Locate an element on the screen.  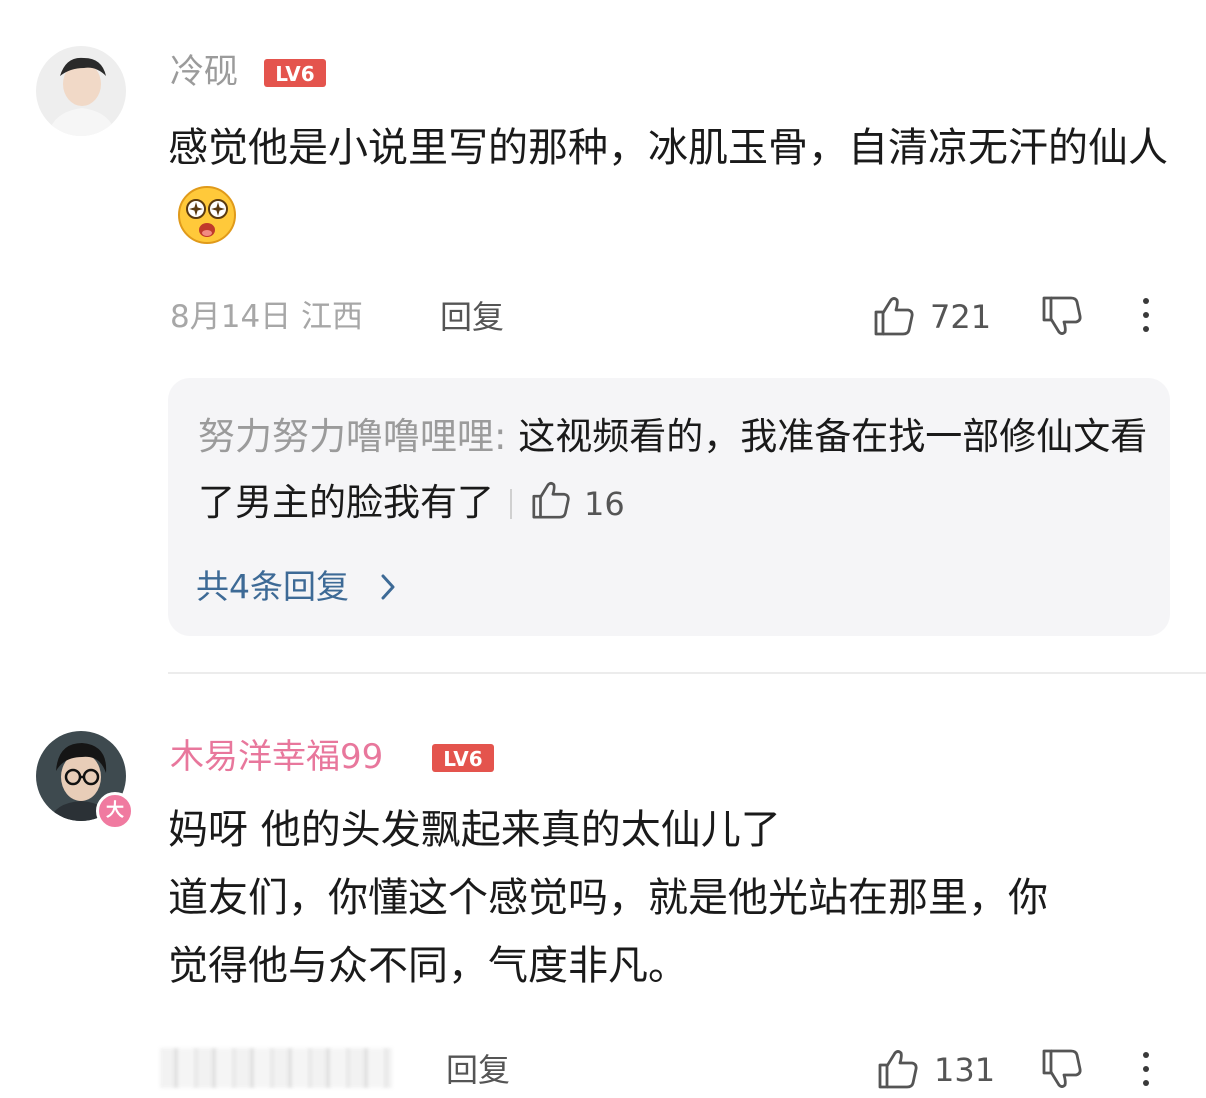
comment-line: 道友们，你懂这个感觉吗，就是他光站在那里，你 is located at coordinates (608, 898).